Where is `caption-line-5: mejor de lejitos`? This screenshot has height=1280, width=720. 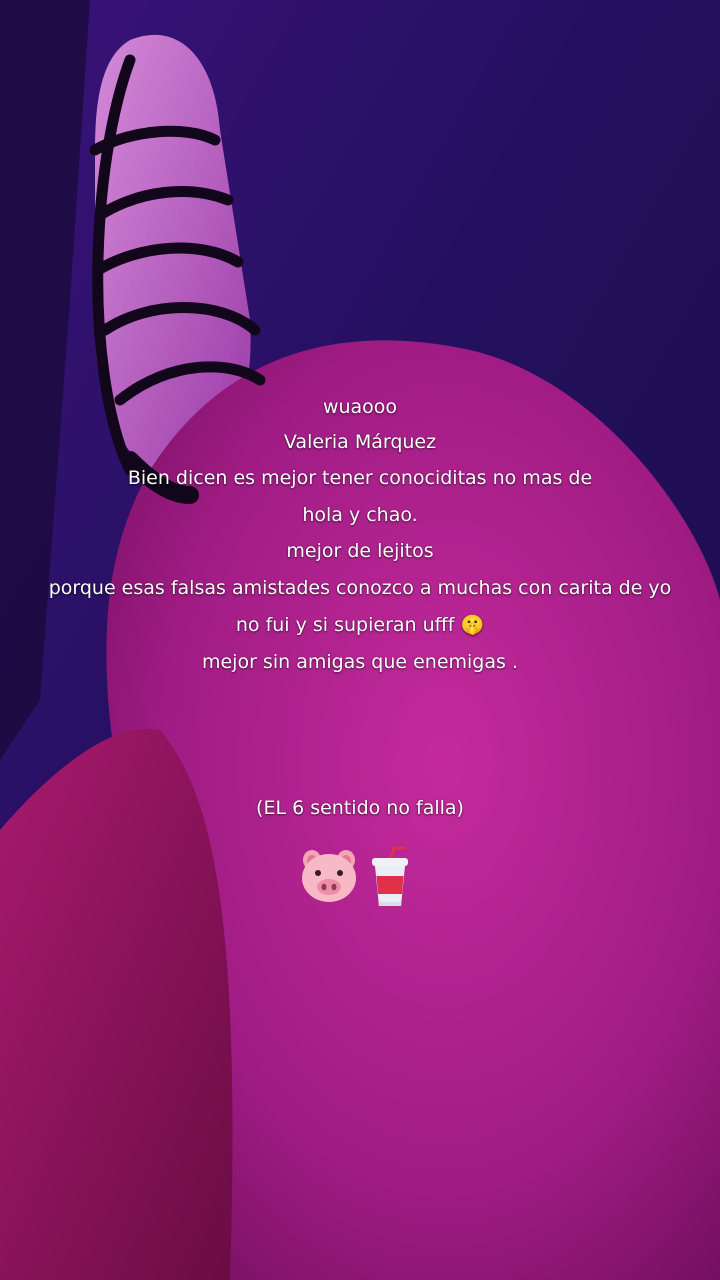 caption-line-5: mejor de lejitos is located at coordinates (360, 551).